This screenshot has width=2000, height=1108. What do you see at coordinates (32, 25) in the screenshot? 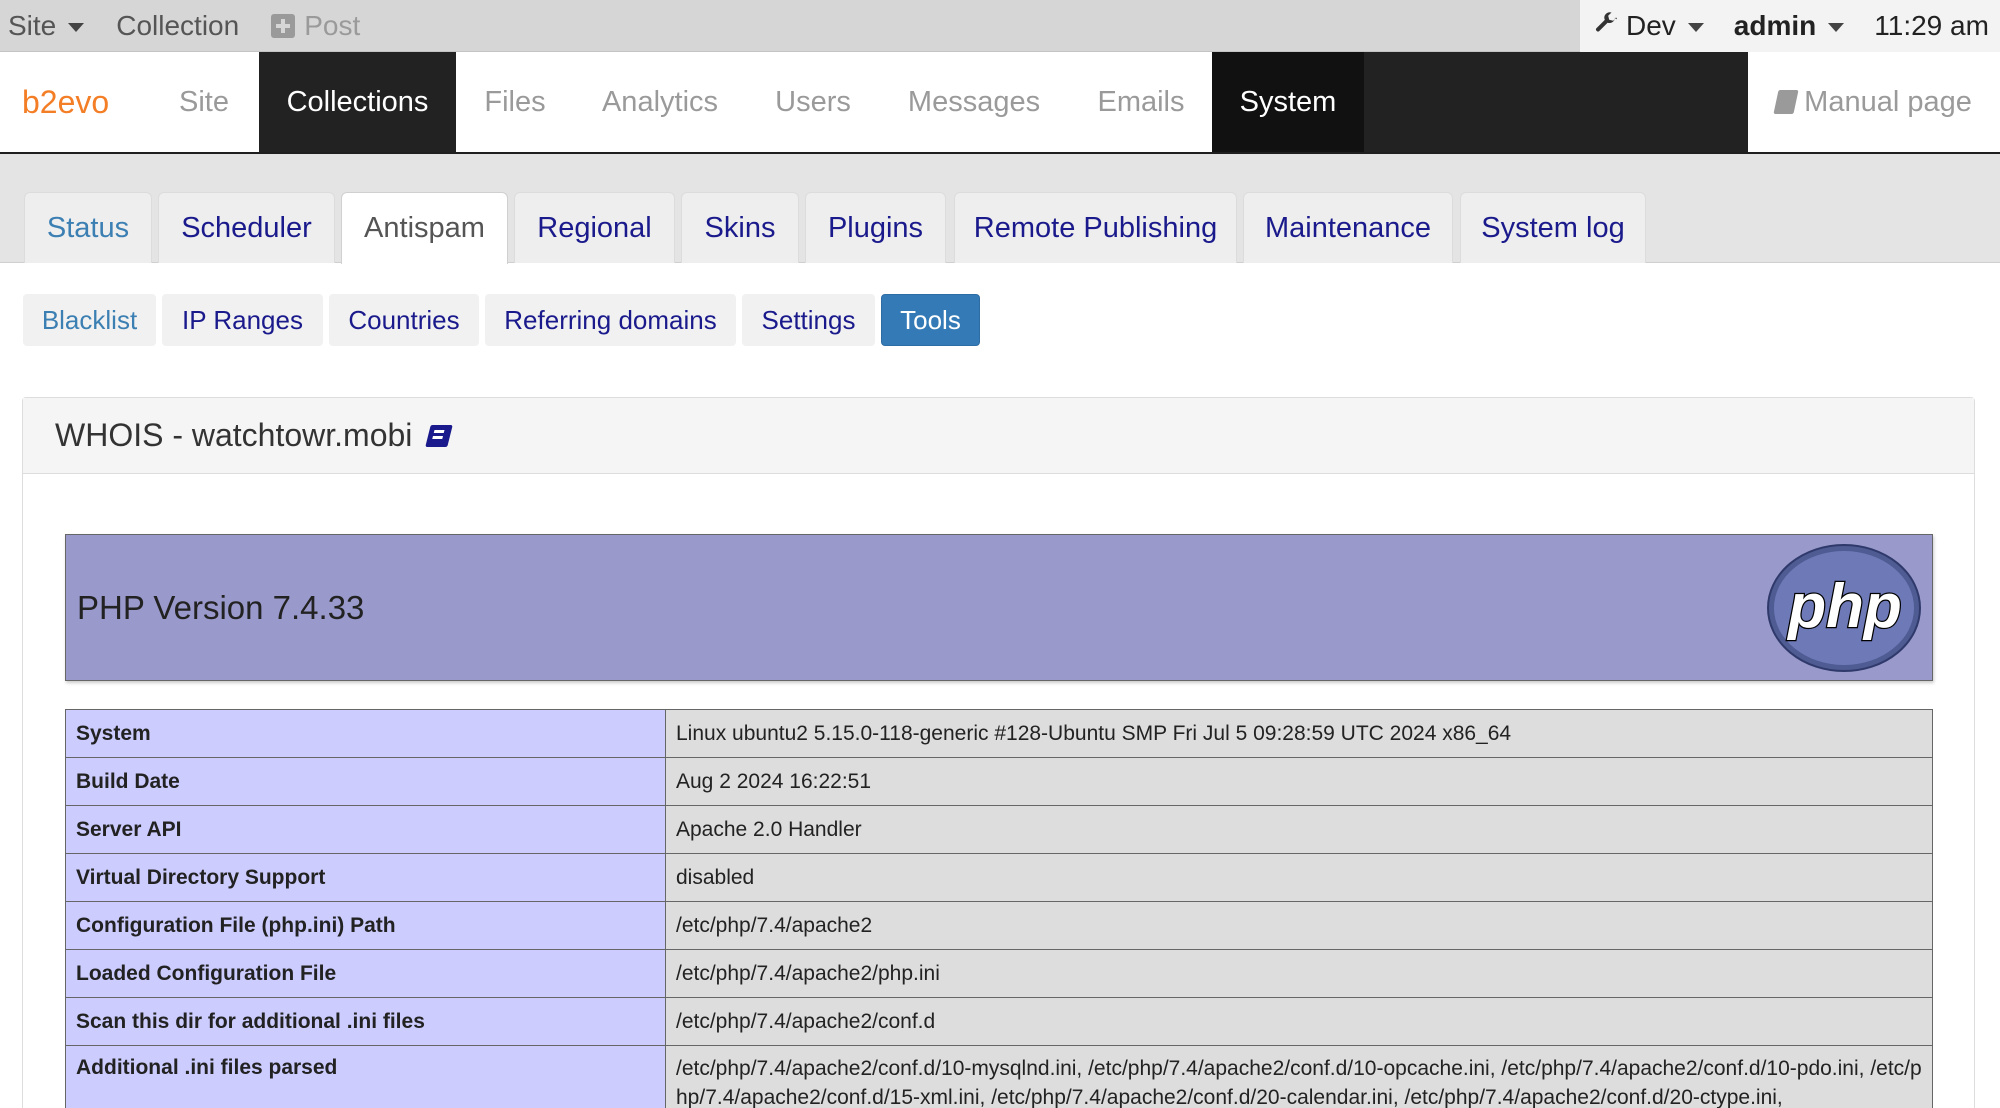
I see `site-menu-label: Site` at bounding box center [32, 25].